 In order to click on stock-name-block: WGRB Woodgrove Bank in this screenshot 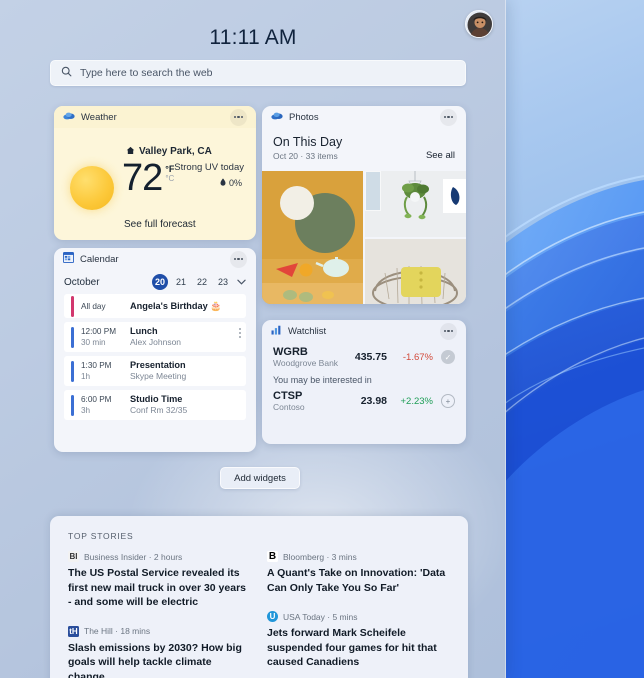, I will do `click(308, 357)`.